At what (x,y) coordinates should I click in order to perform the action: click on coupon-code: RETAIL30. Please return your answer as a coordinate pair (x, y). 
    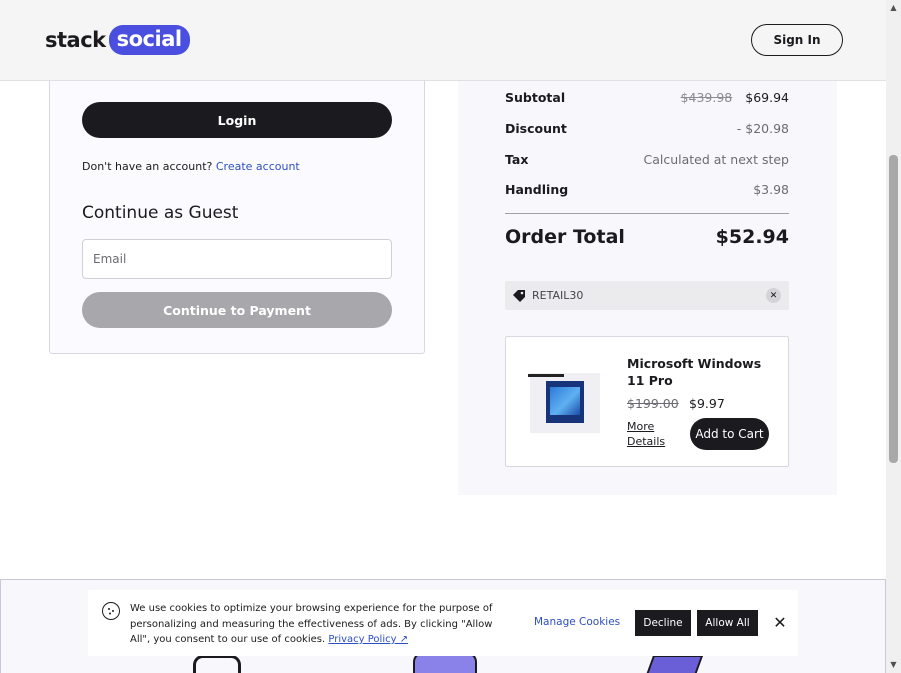
    Looking at the image, I should click on (558, 295).